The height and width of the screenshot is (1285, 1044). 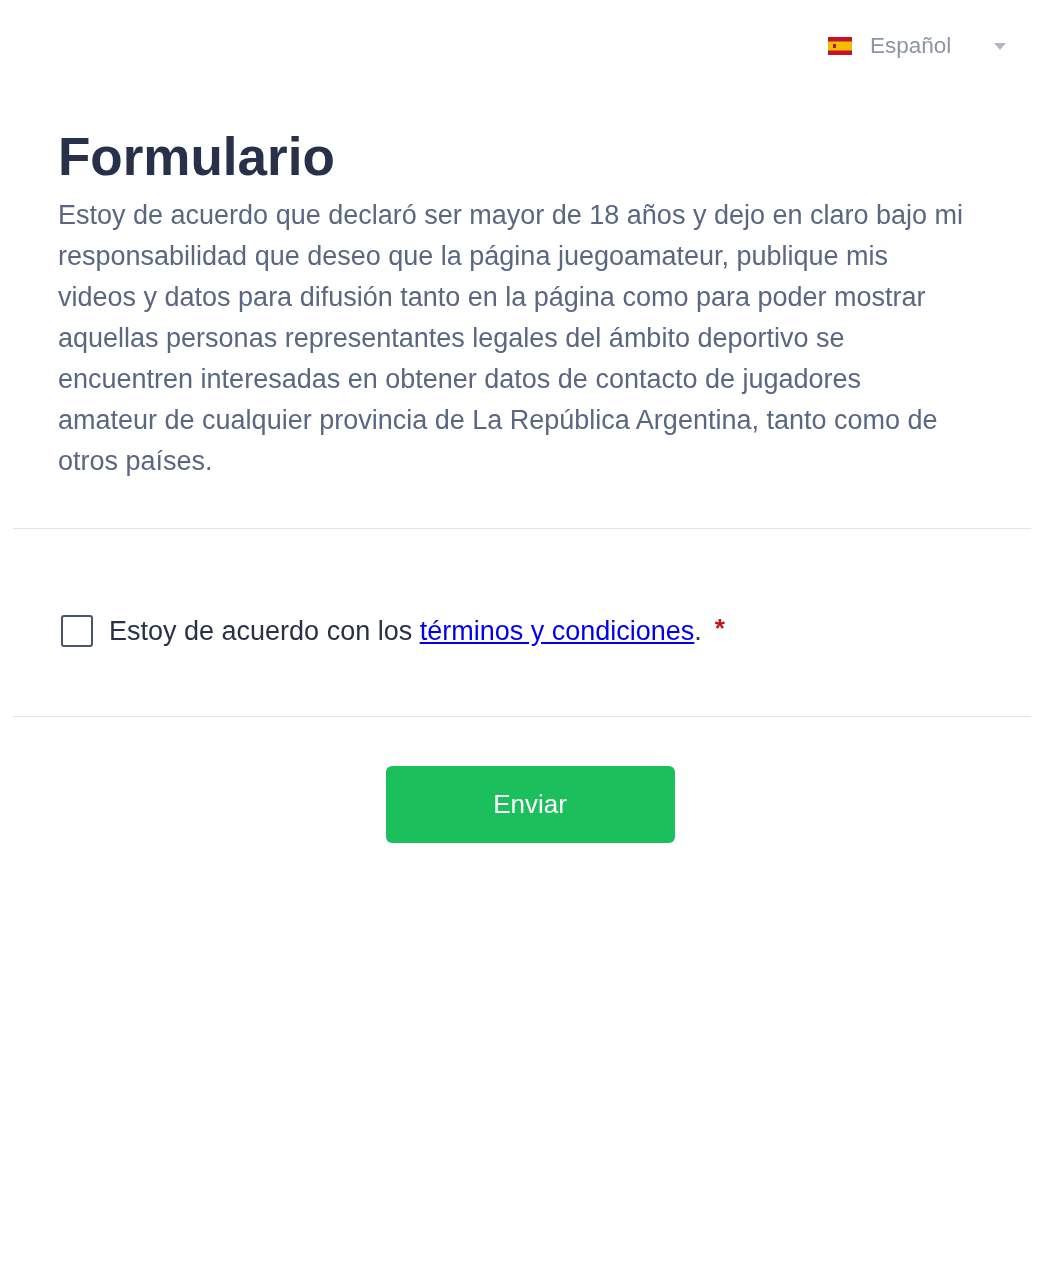 What do you see at coordinates (405, 631) in the screenshot?
I see `consent-label: Estoy de acuerdo con los términos y condiciones.` at bounding box center [405, 631].